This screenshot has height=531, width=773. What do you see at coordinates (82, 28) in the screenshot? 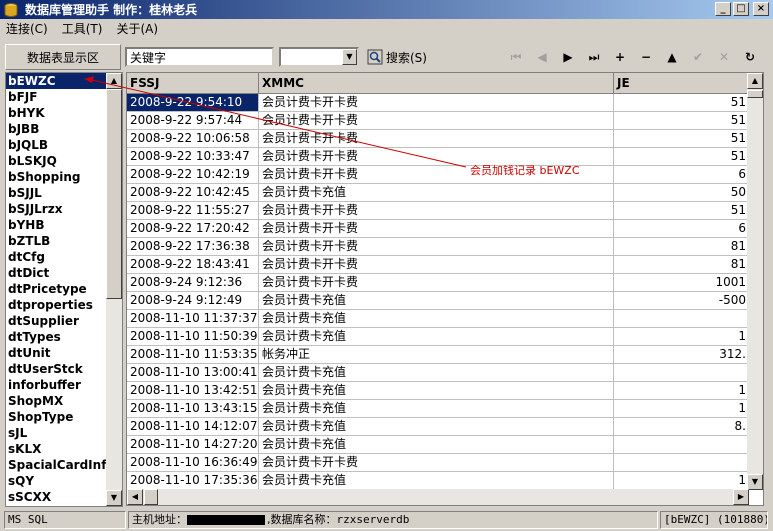
I see `menu-tools: 工具(T)` at bounding box center [82, 28].